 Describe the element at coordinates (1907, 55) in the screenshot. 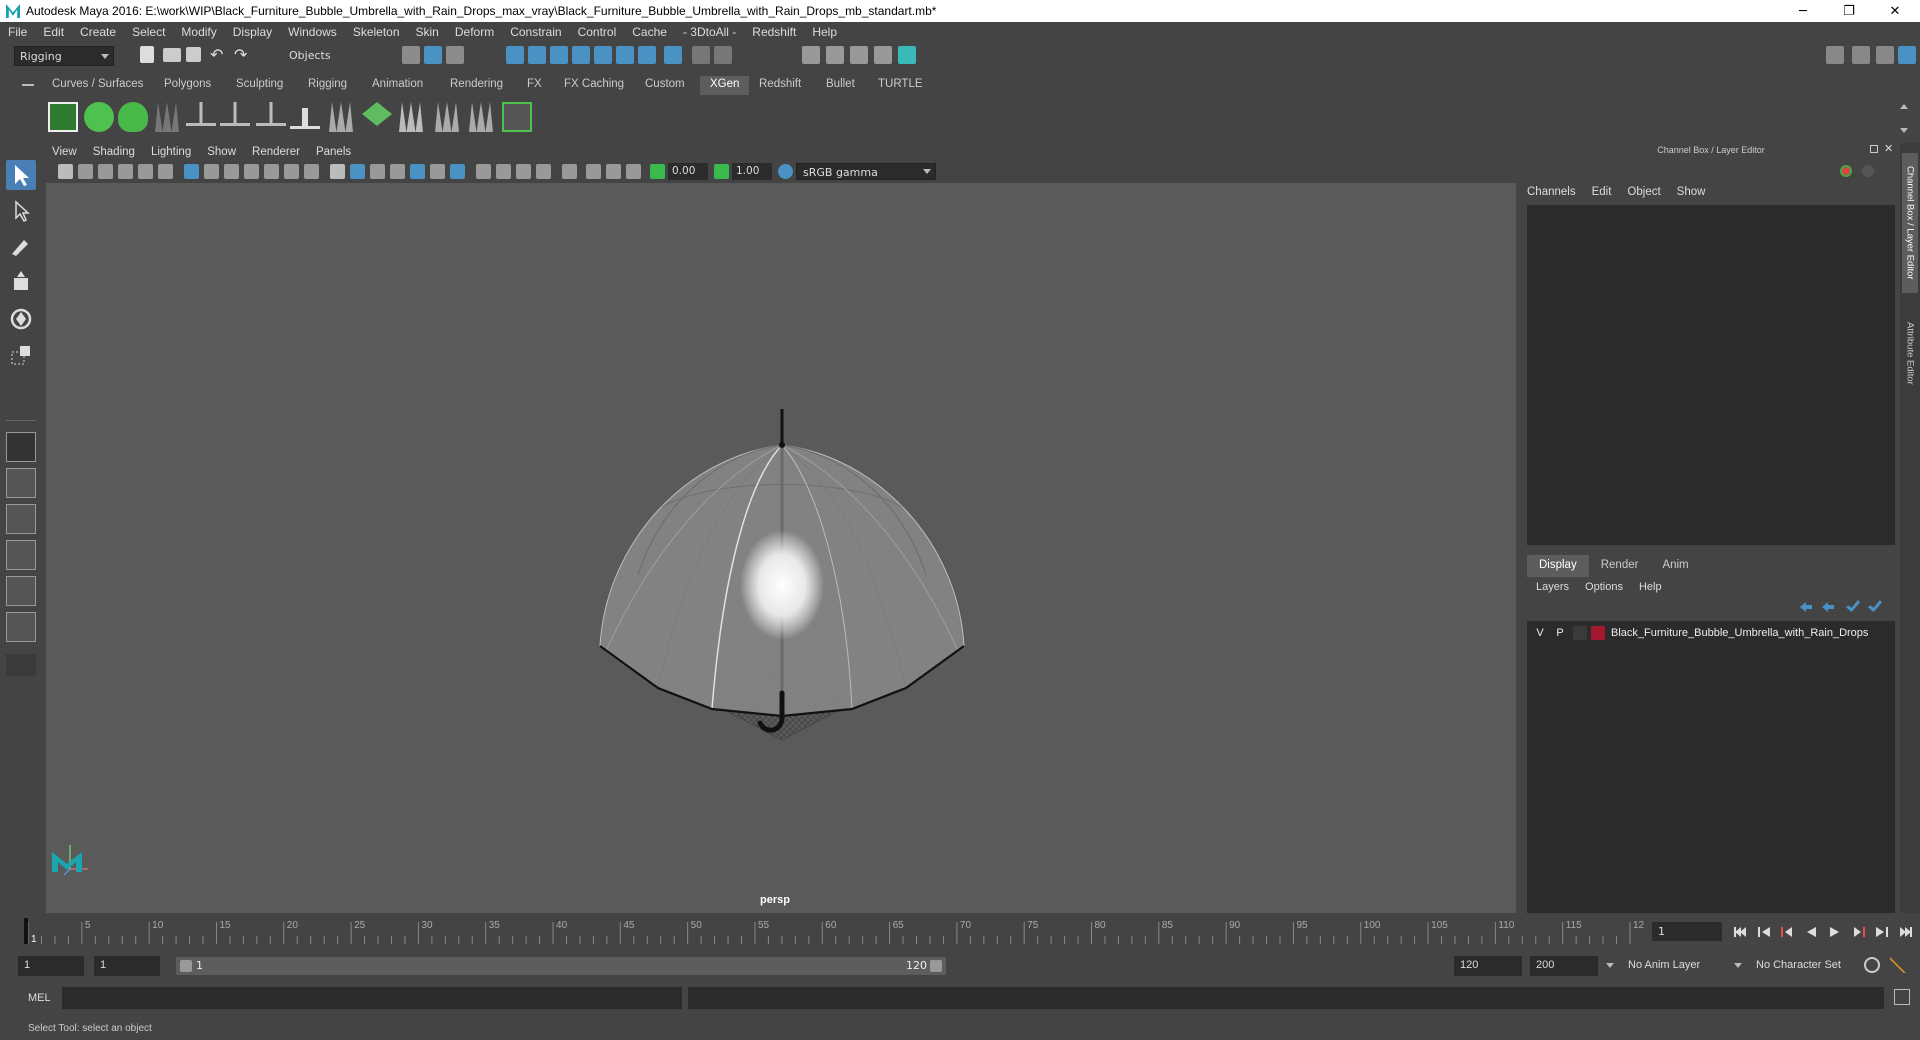

I see `channel-box-icon` at that location.